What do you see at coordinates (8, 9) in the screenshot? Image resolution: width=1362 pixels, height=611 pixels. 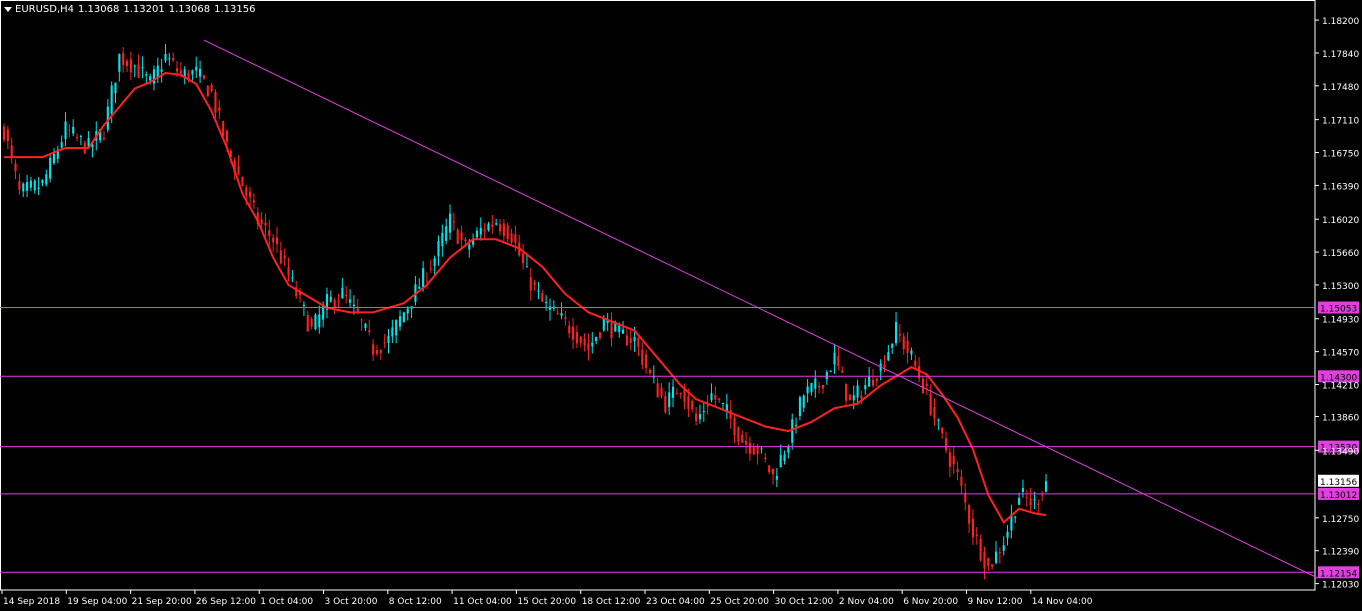 I see `dropdown-triangle-icon` at bounding box center [8, 9].